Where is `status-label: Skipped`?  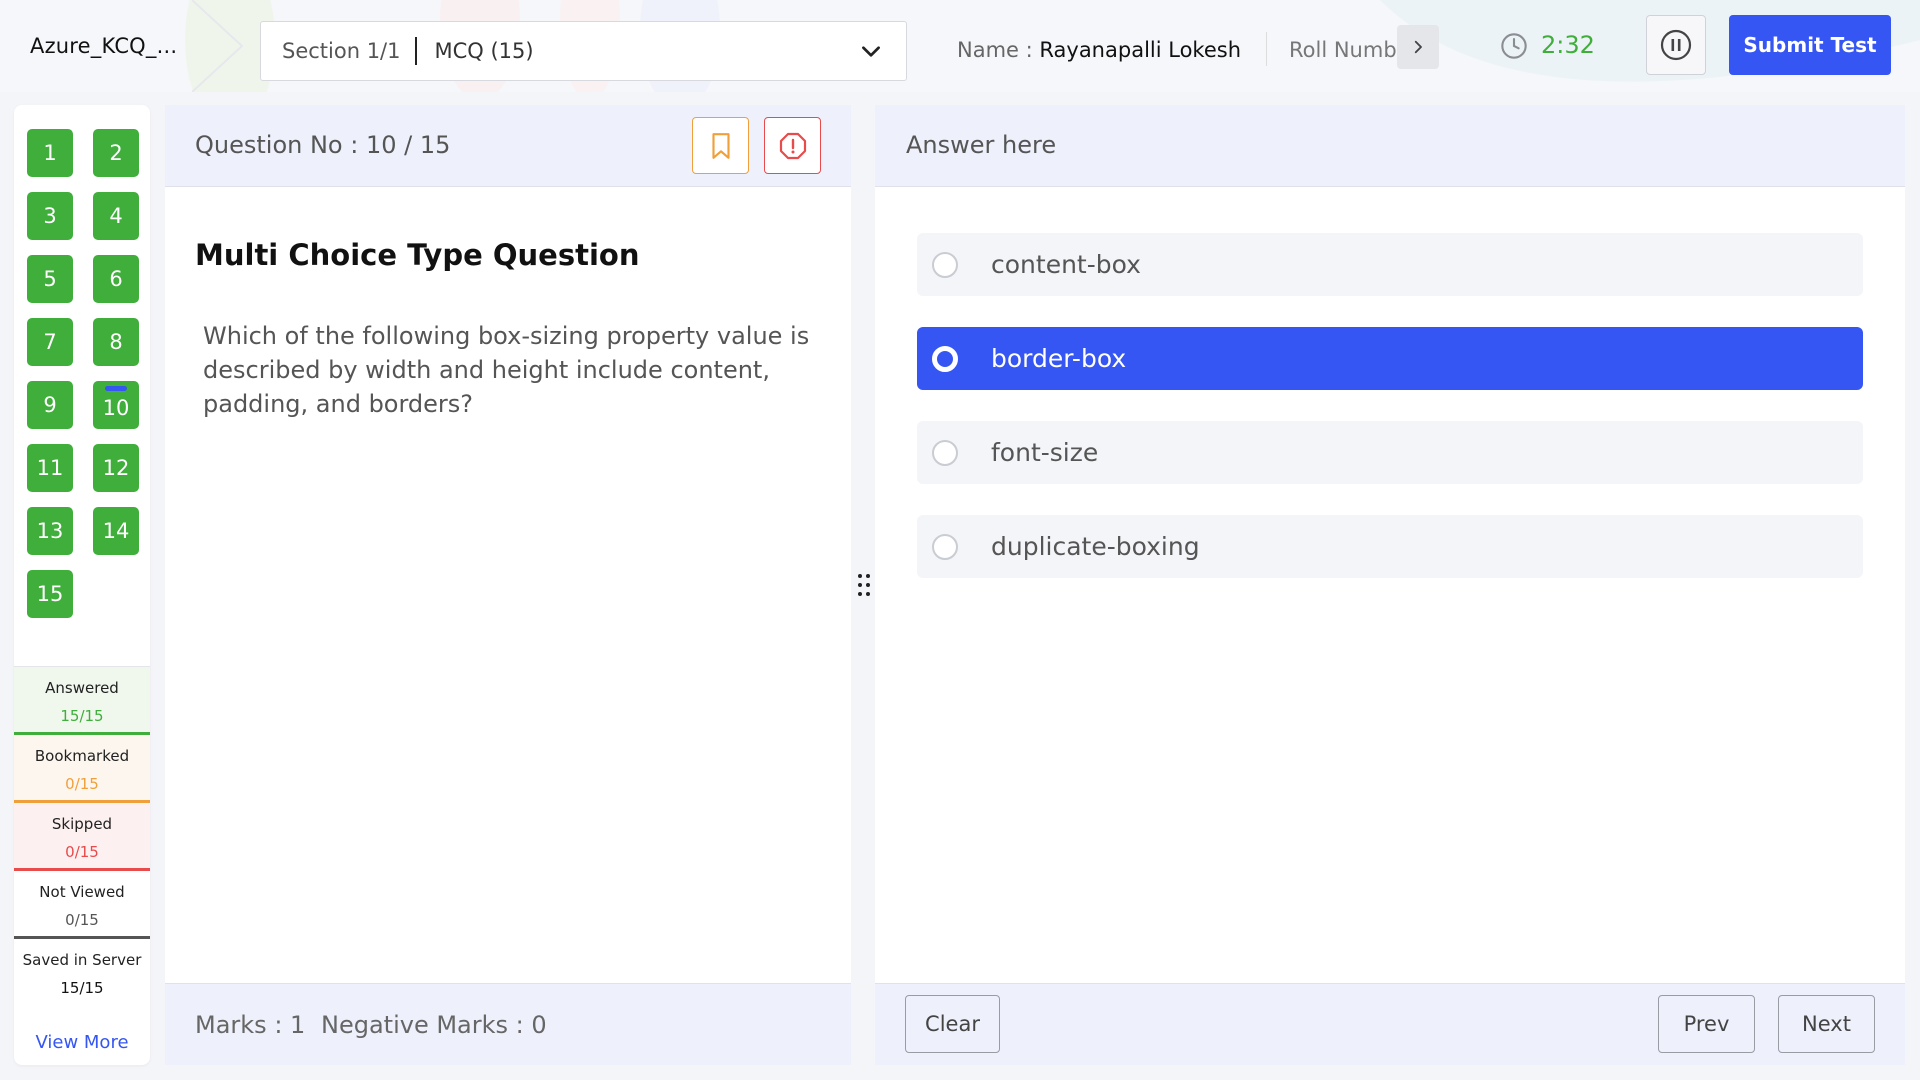
status-label: Skipped is located at coordinates (82, 824).